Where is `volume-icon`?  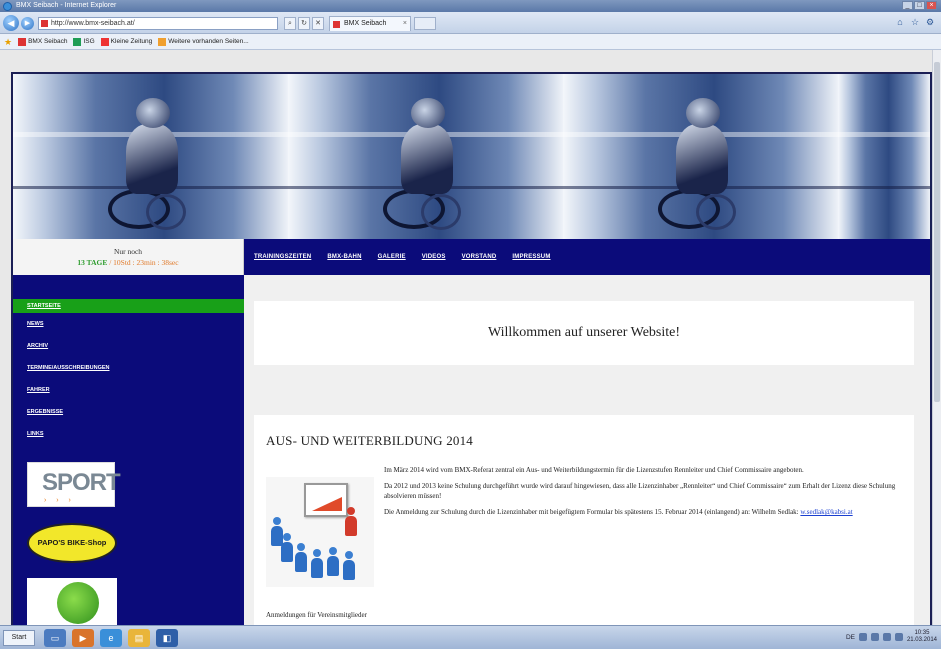 volume-icon is located at coordinates (898, 637).